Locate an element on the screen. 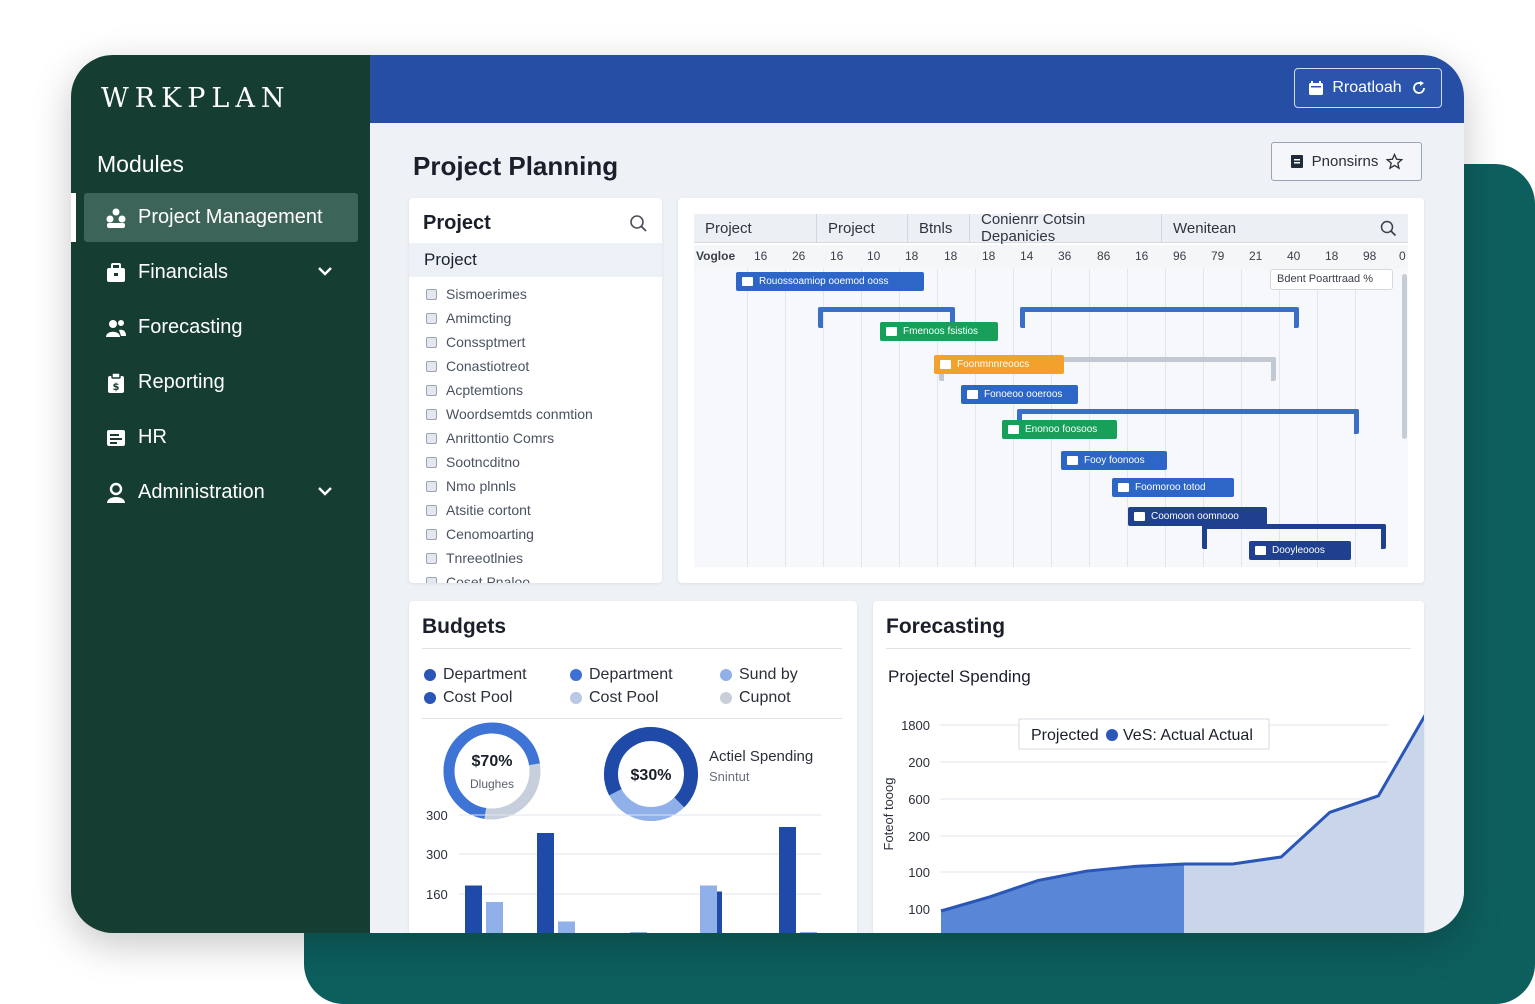  legend-item: Sund by is located at coordinates (759, 675).